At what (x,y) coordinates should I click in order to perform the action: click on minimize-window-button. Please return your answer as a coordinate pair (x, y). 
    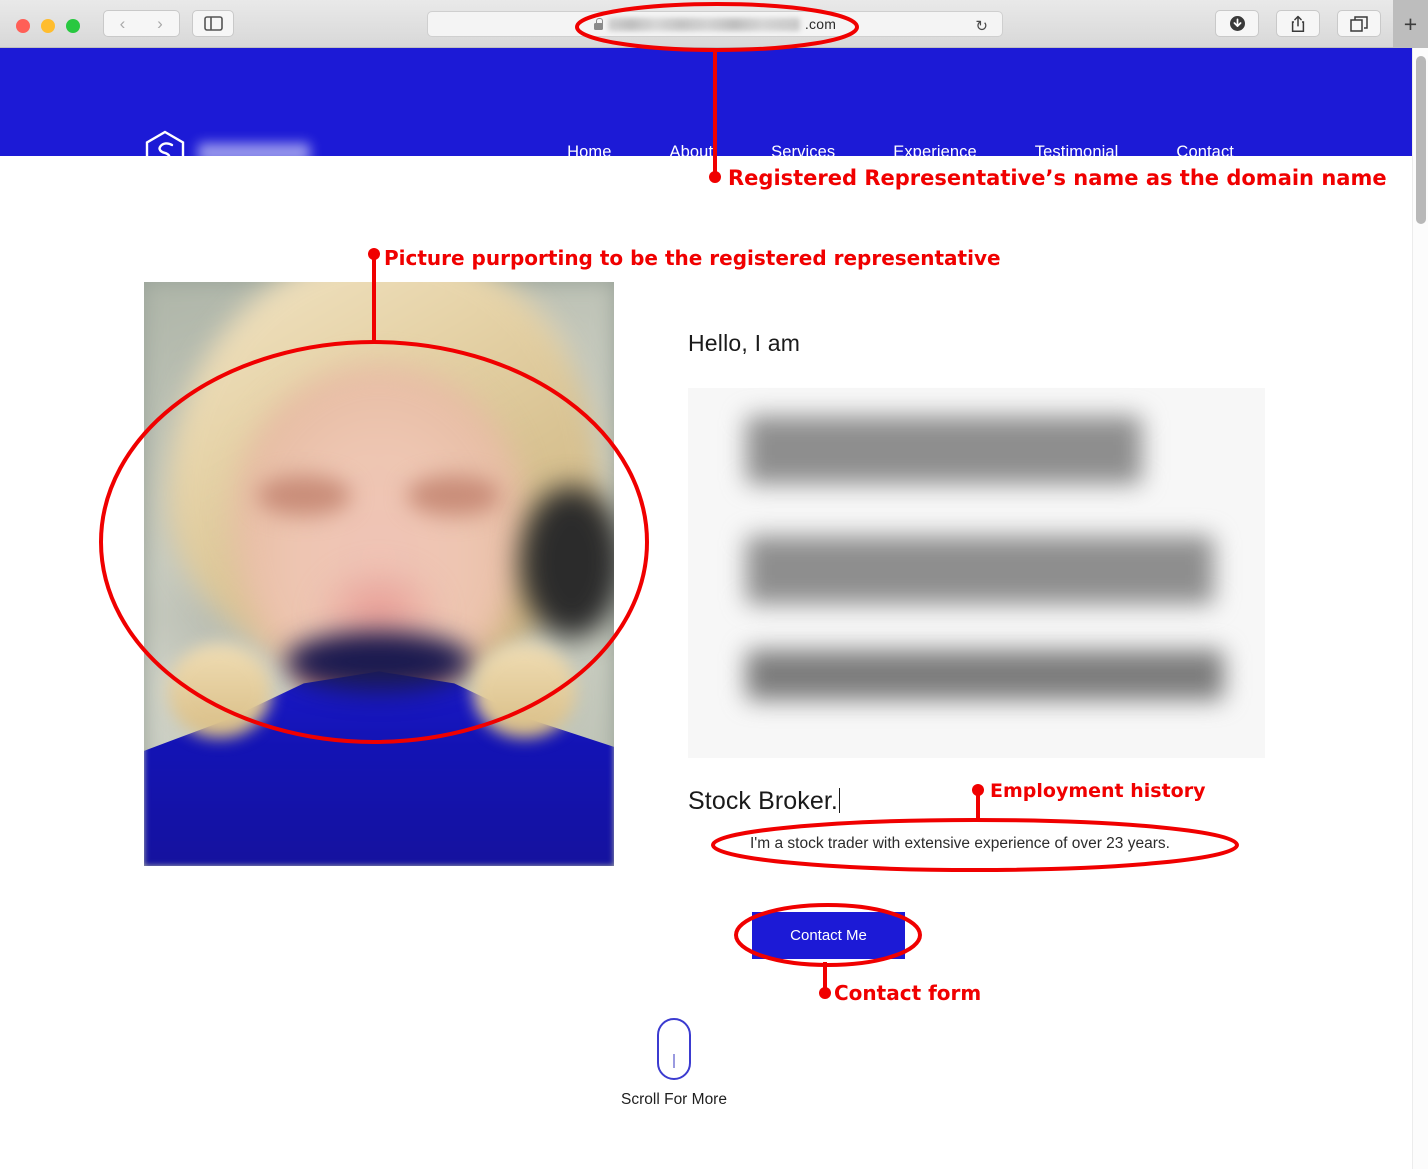
    Looking at the image, I should click on (48, 26).